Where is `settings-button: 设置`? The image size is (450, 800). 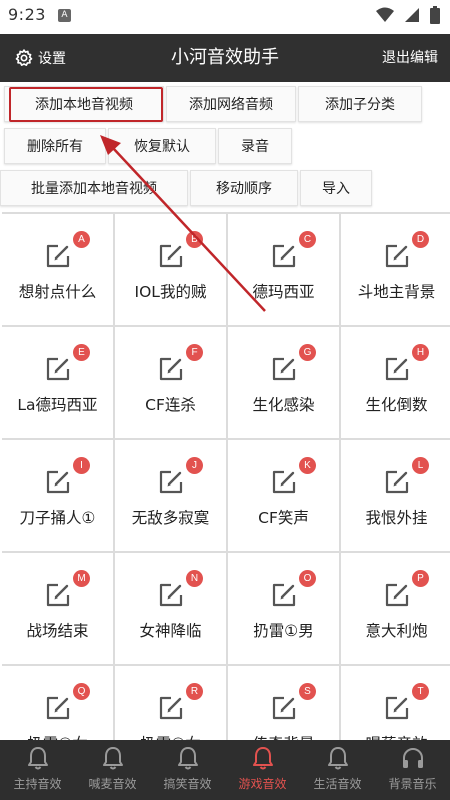
settings-button: 设置 is located at coordinates (40, 58).